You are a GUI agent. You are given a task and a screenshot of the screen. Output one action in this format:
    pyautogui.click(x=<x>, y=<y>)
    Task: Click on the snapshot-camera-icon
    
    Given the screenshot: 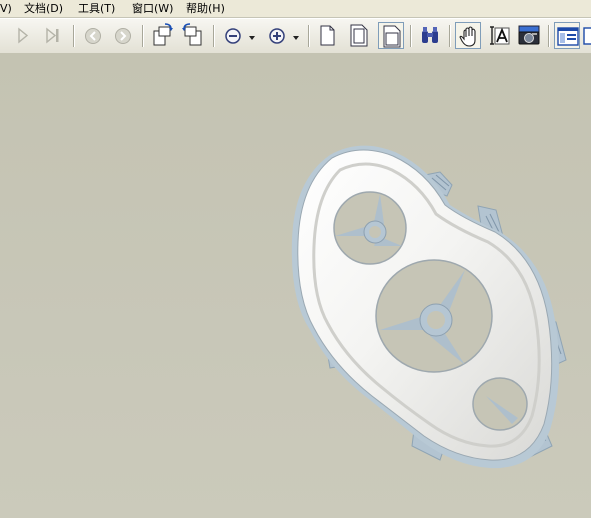 What is the action you would take?
    pyautogui.click(x=529, y=35)
    